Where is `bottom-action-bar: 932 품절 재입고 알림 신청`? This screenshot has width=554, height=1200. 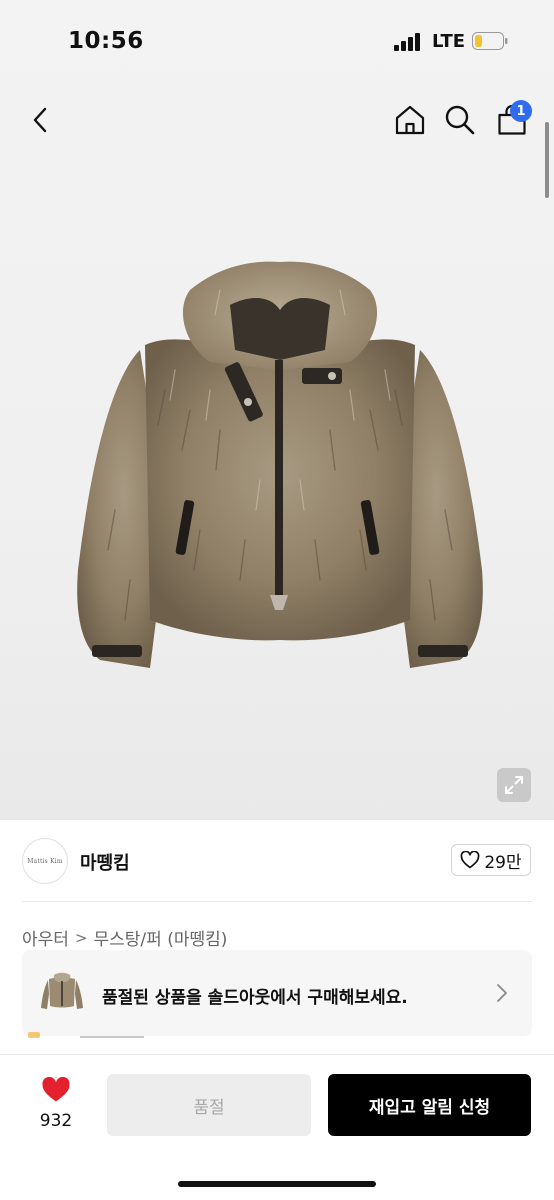 bottom-action-bar: 932 품절 재입고 알림 신청 is located at coordinates (277, 1127).